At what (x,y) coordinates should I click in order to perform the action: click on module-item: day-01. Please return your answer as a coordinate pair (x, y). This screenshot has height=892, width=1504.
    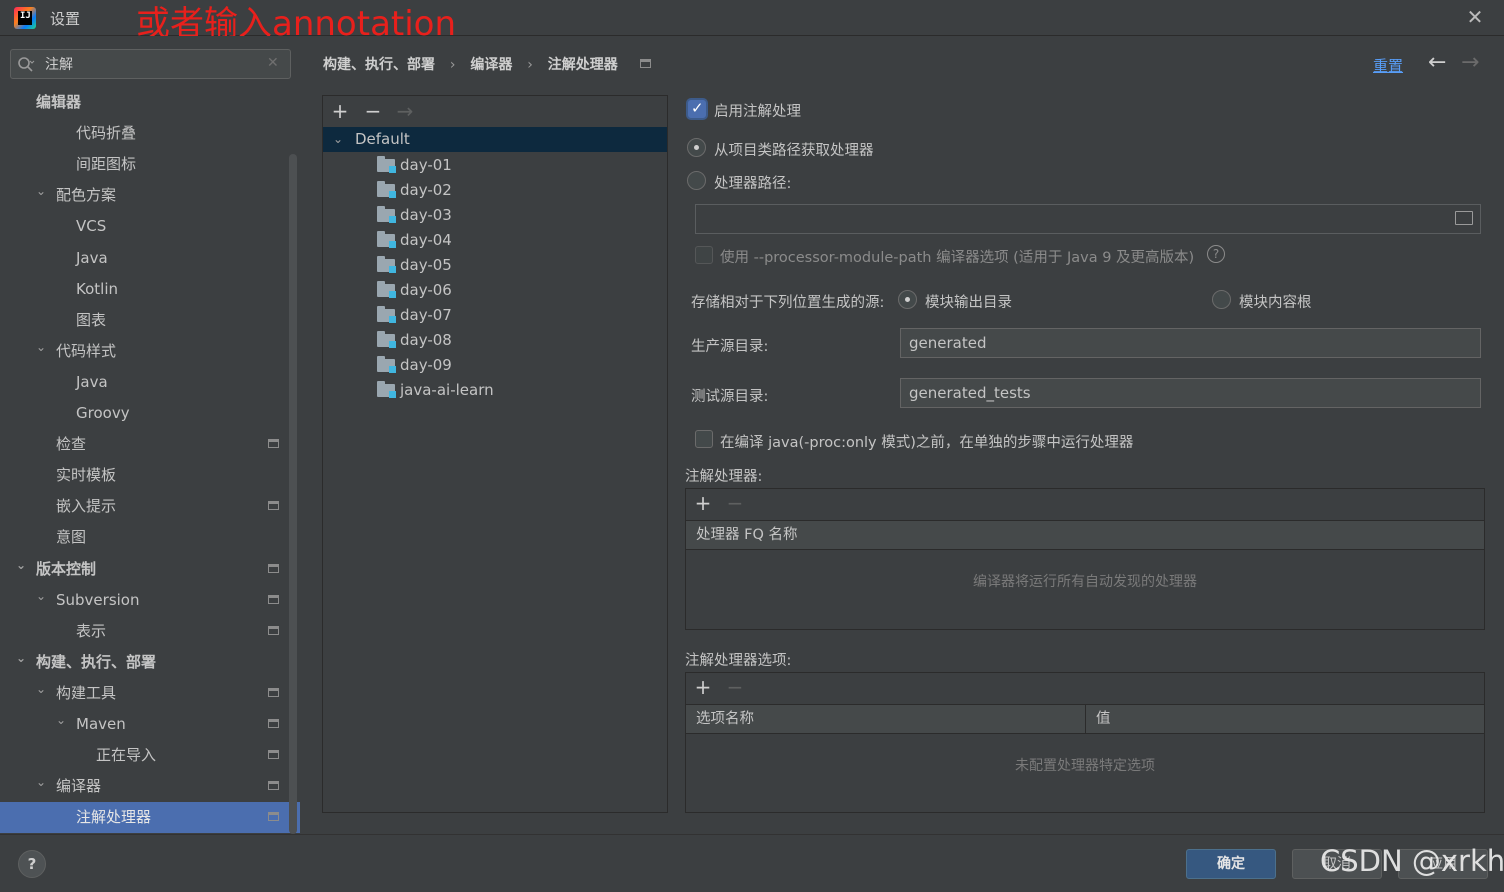
    Looking at the image, I should click on (495, 165).